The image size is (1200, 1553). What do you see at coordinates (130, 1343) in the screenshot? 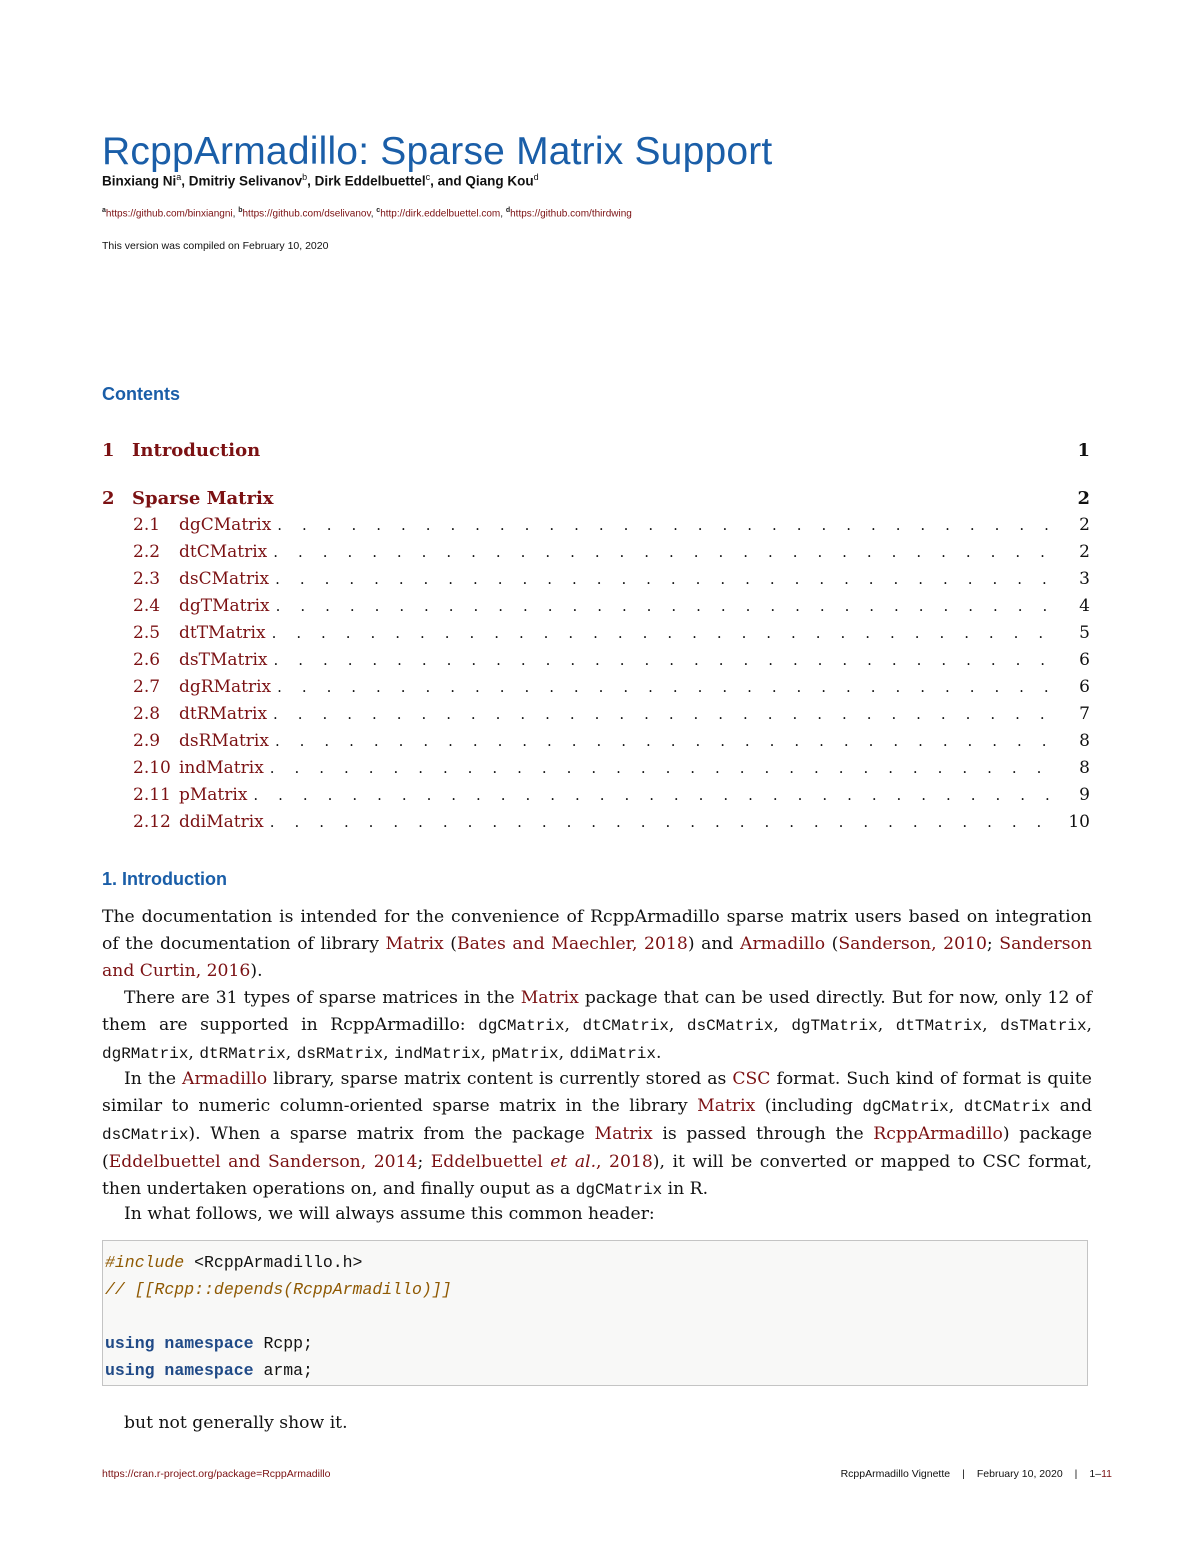
I see `code-token: using` at bounding box center [130, 1343].